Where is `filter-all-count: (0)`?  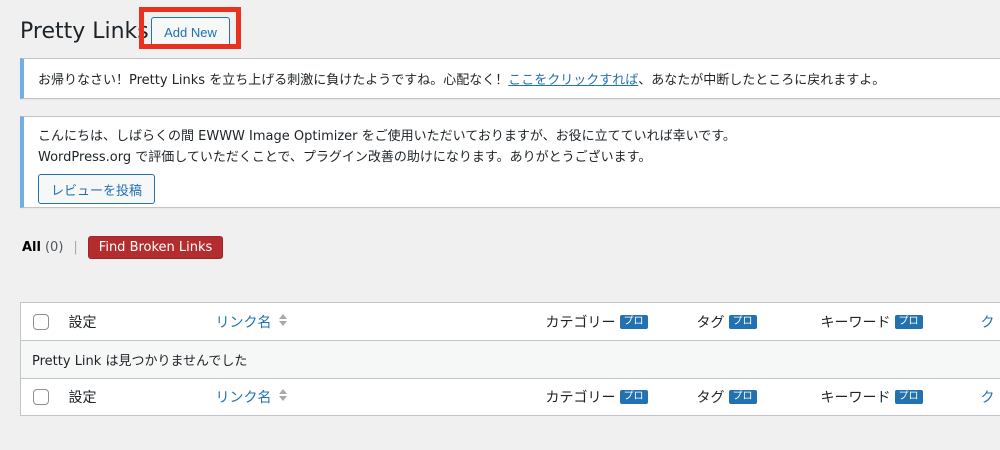
filter-all-count: (0) is located at coordinates (54, 247).